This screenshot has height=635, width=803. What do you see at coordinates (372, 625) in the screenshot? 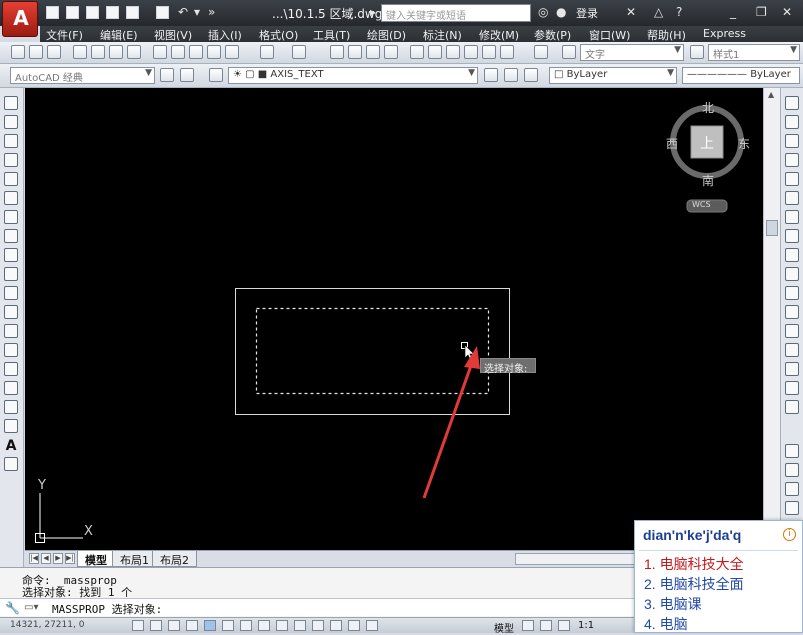
I see `annotation-monitor-icon` at bounding box center [372, 625].